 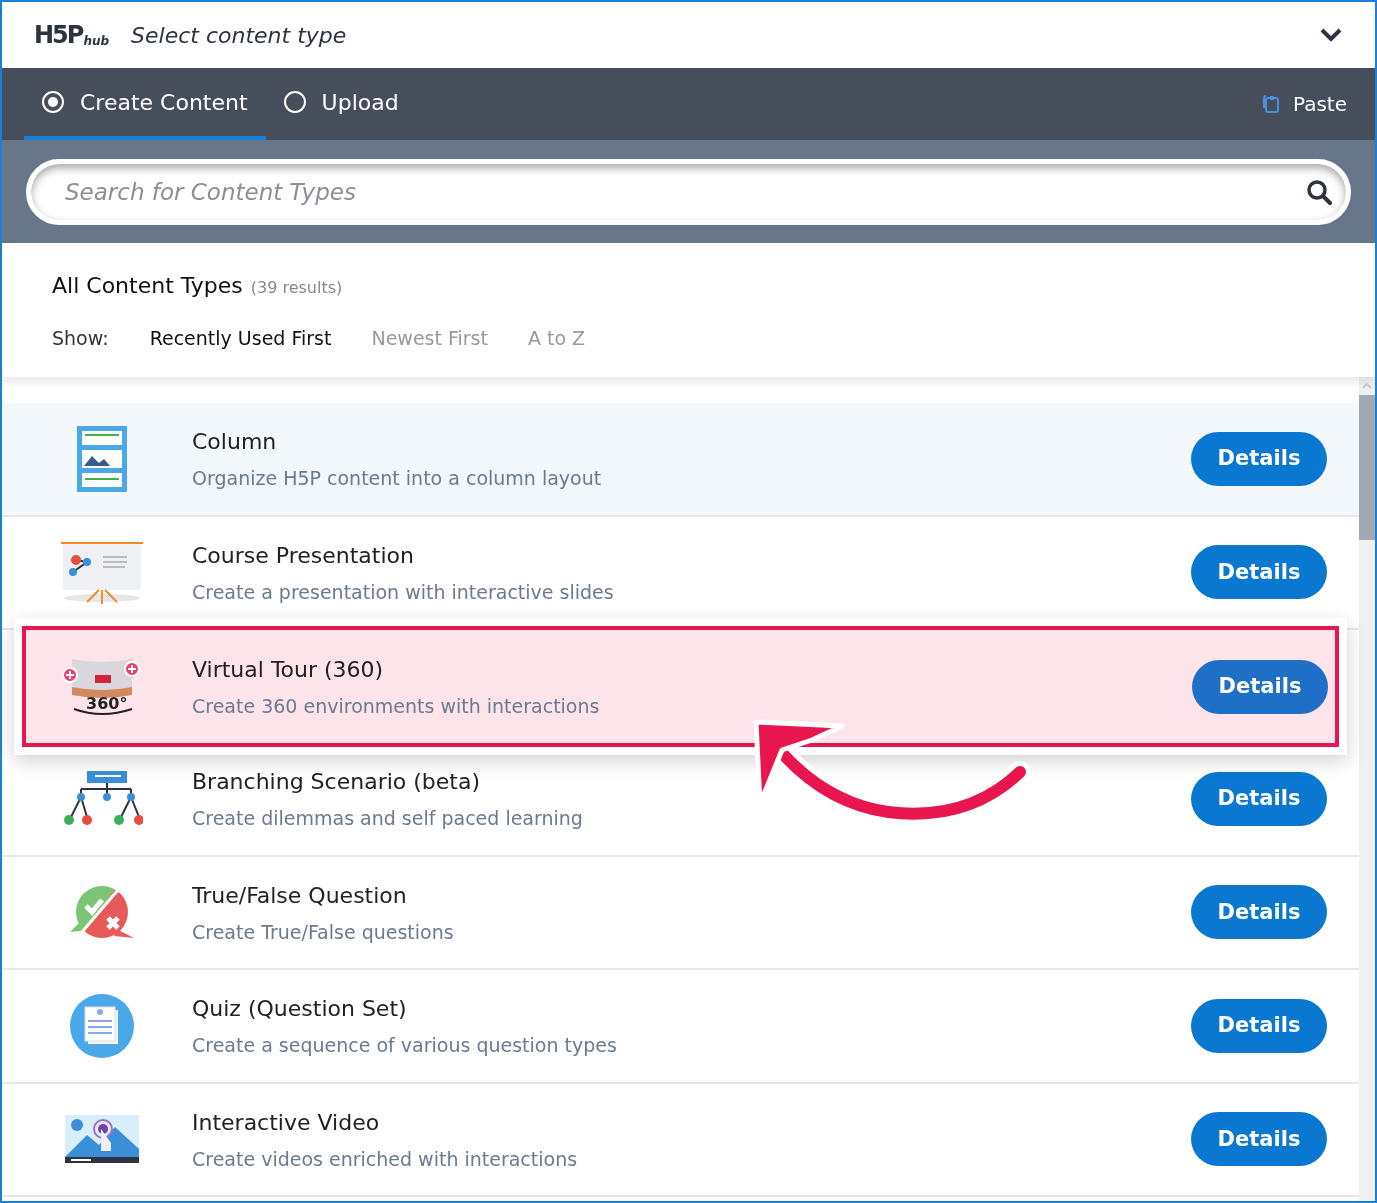 I want to click on scroll-up-icon, so click(x=1367, y=386).